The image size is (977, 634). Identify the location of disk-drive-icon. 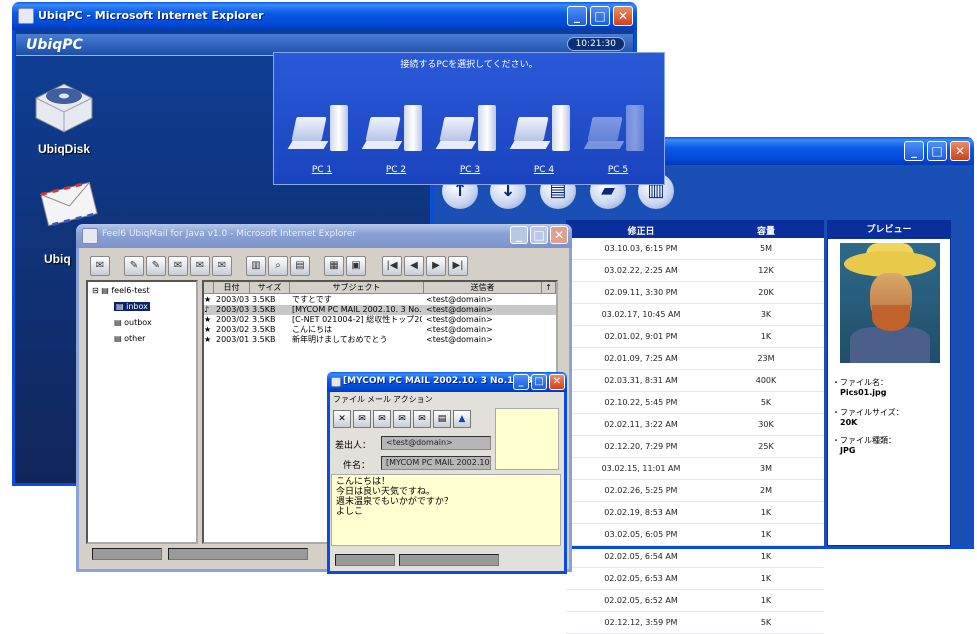
(64, 105).